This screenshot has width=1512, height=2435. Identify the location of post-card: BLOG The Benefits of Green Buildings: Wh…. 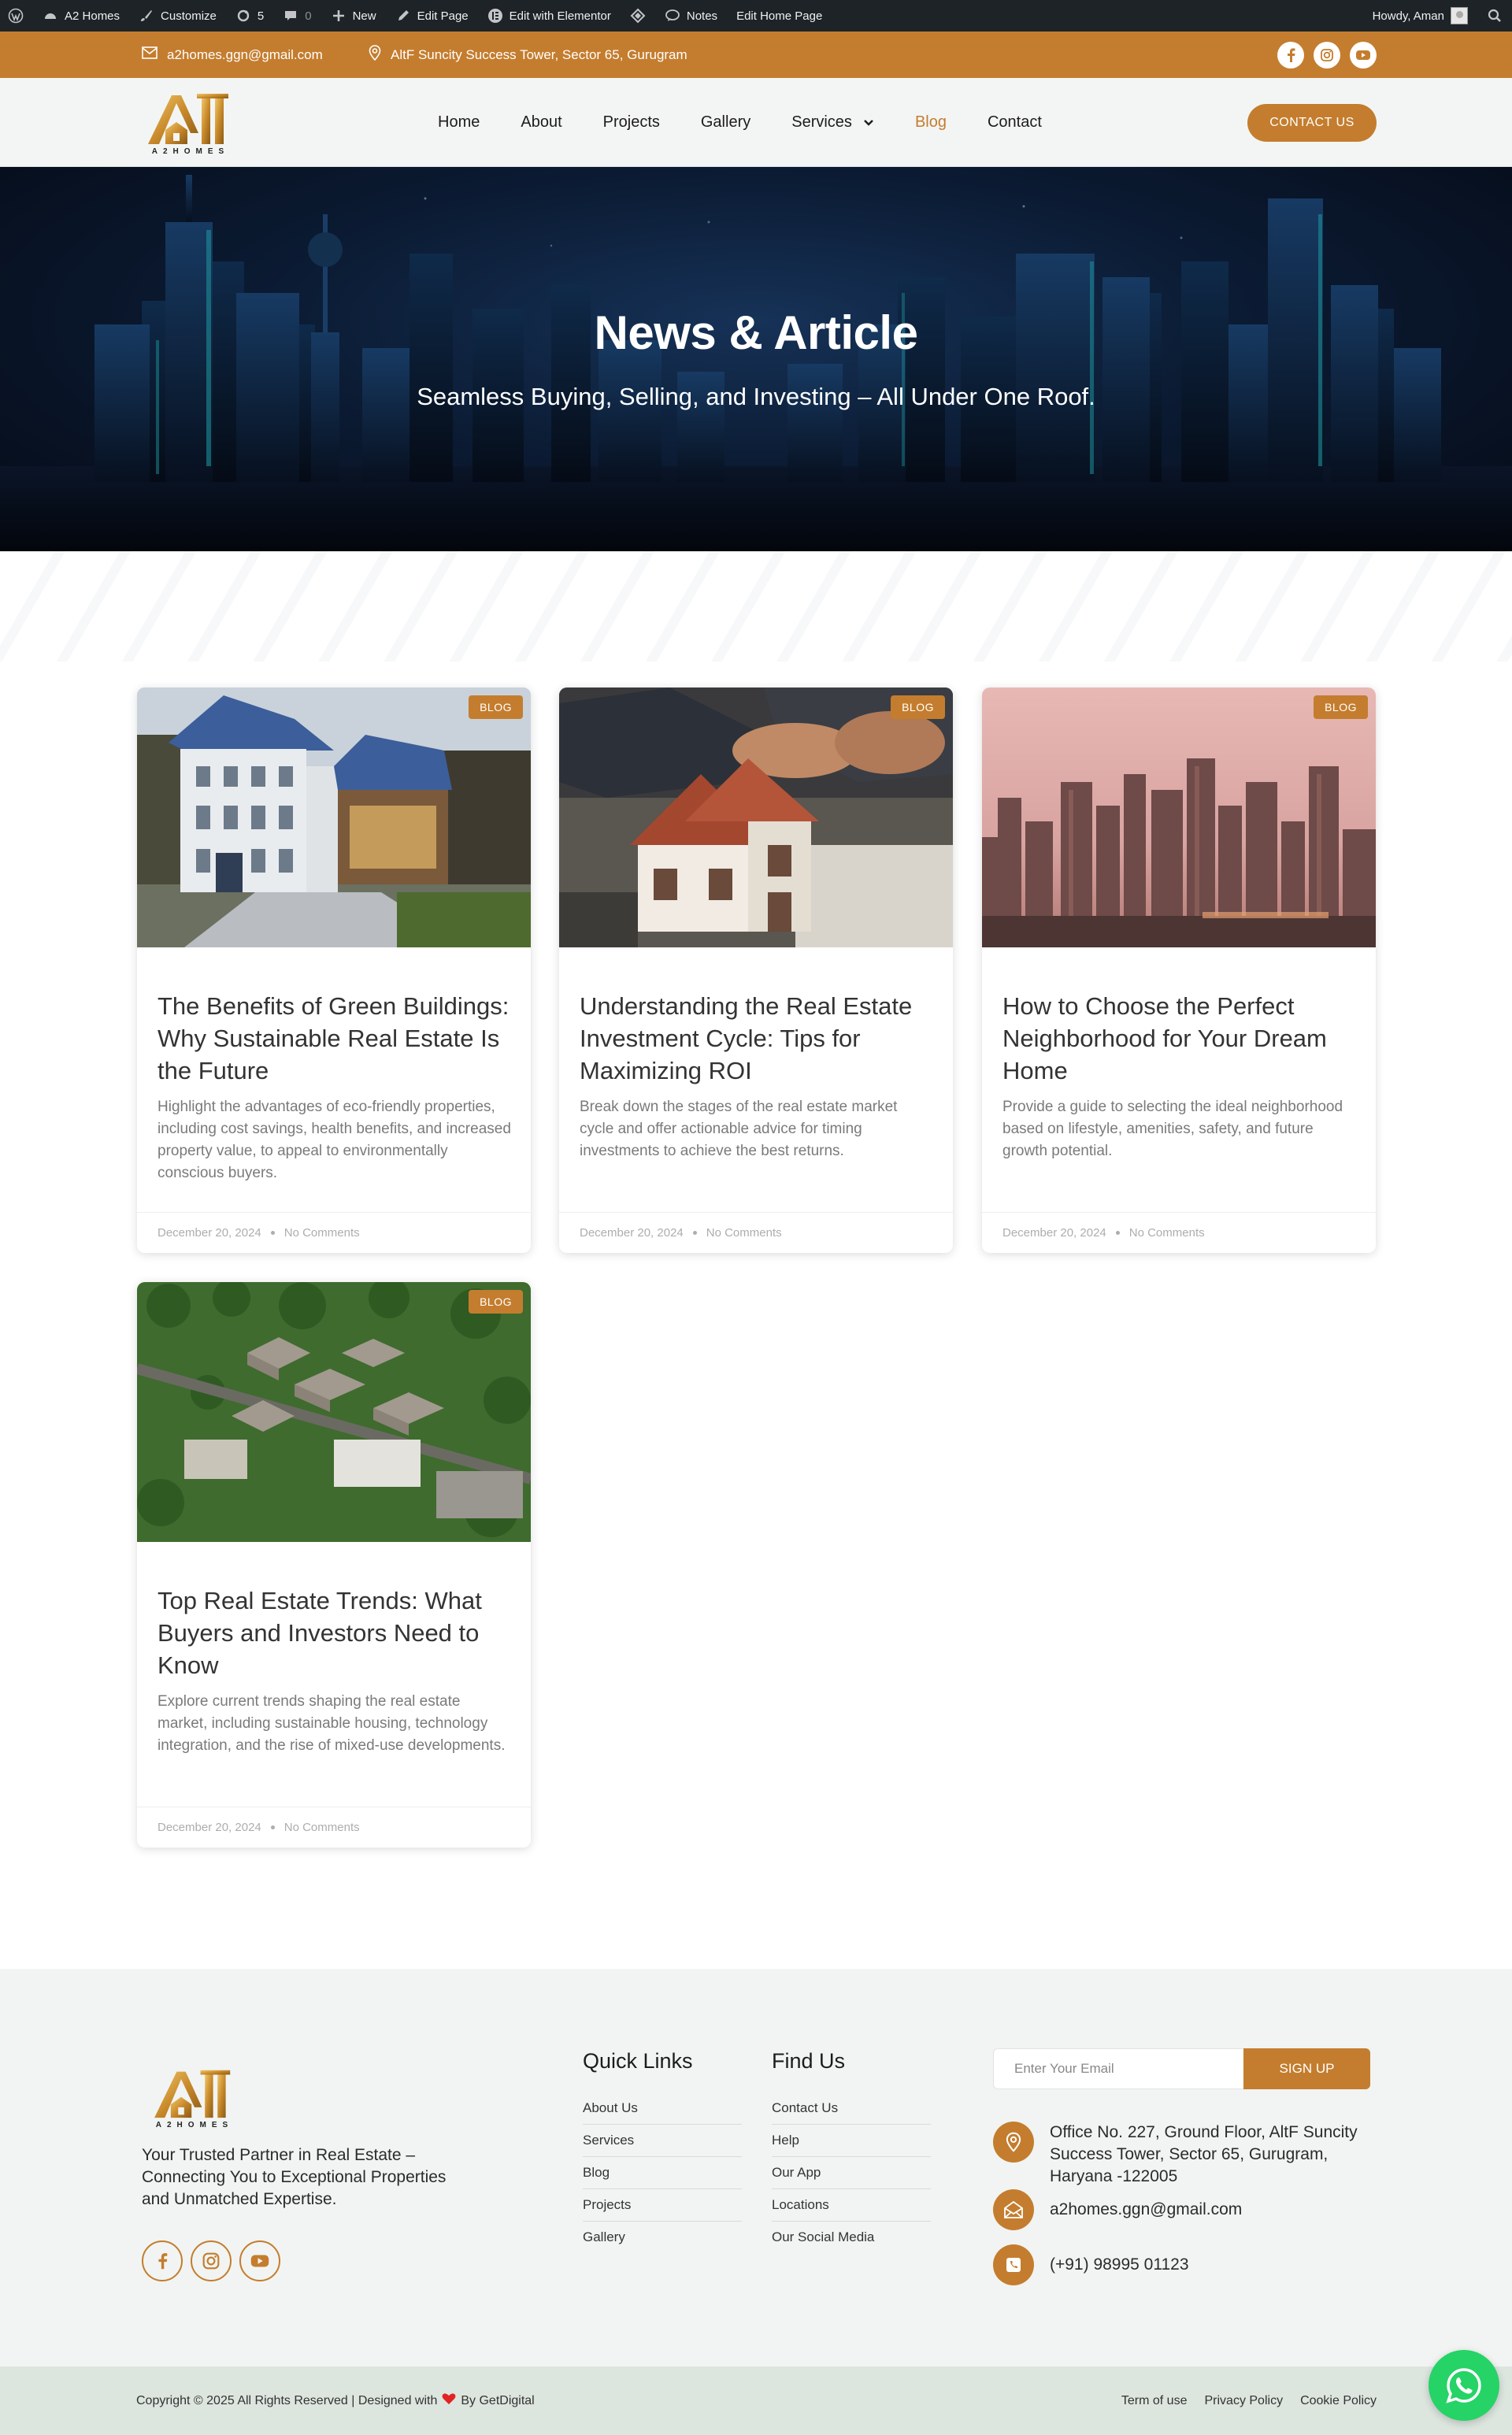
(334, 970).